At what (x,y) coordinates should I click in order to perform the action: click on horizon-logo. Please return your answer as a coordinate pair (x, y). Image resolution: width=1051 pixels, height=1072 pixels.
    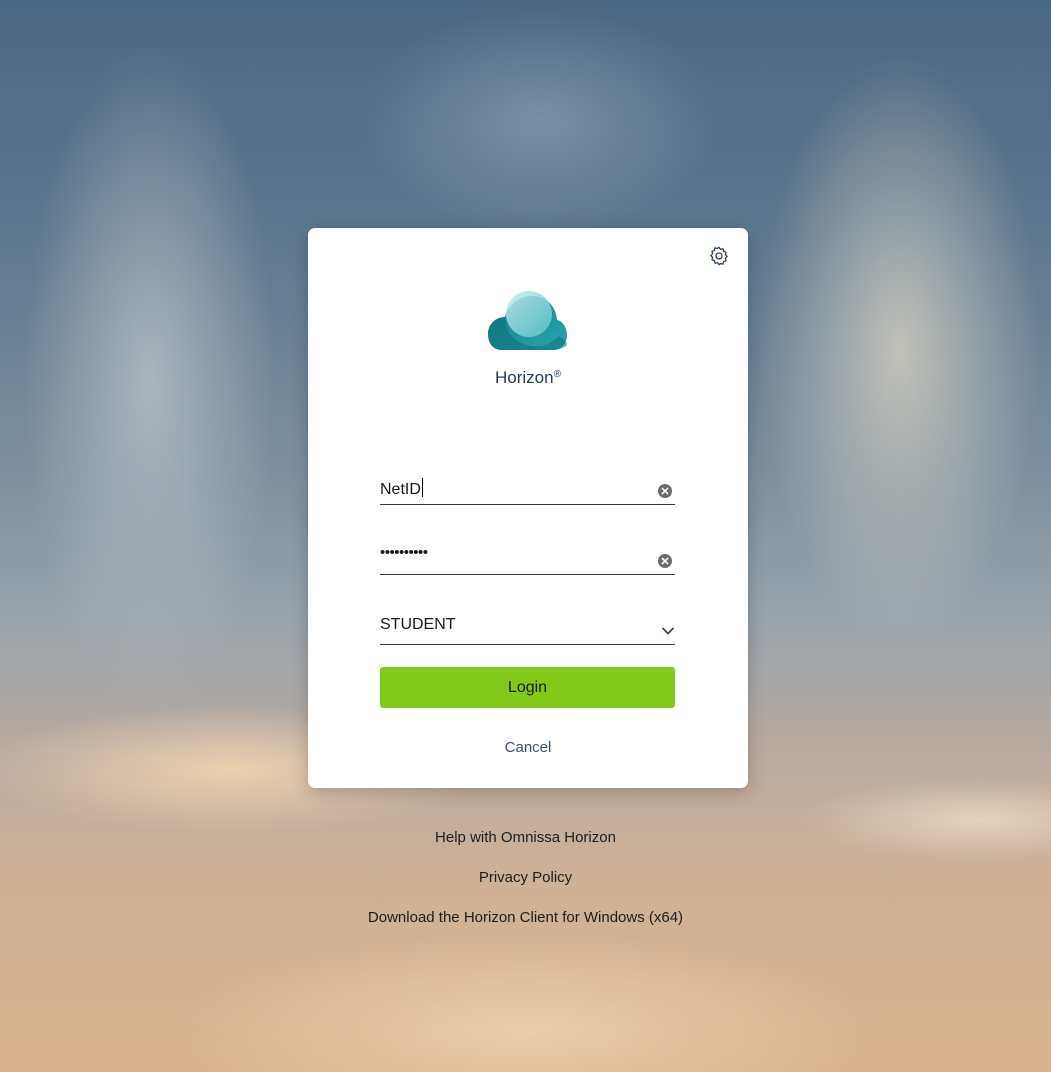
    Looking at the image, I should click on (527, 320).